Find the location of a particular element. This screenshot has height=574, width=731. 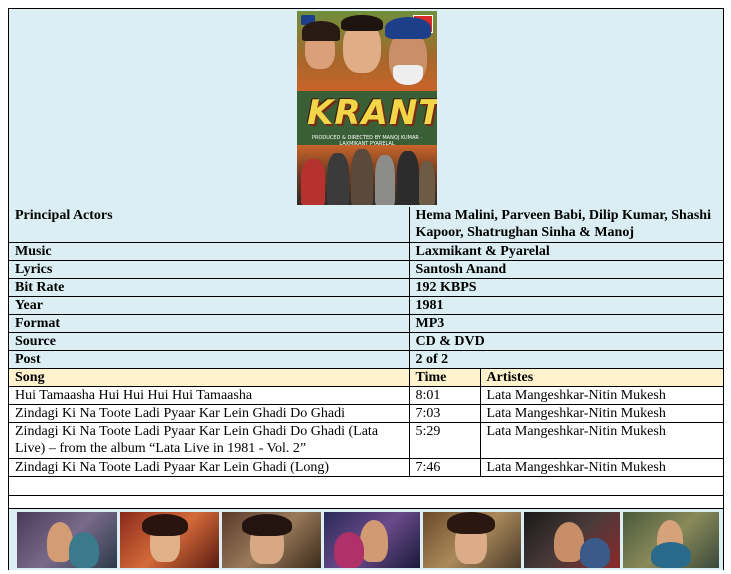

detail-key: Source is located at coordinates (209, 341).